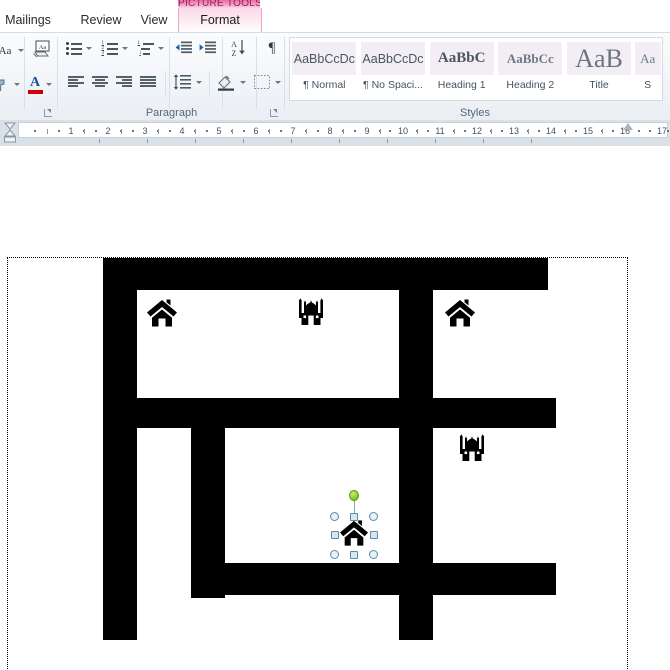  I want to click on pilcrow-glyph: ¶, so click(272, 47).